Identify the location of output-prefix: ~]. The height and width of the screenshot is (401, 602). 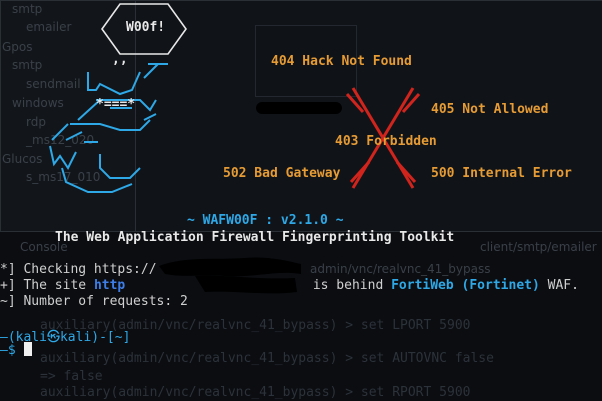
(8, 301).